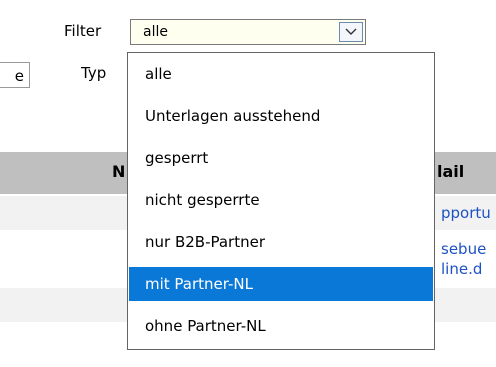 This screenshot has width=496, height=367. What do you see at coordinates (281, 326) in the screenshot?
I see `dropdown-option: ohne Partner-NL` at bounding box center [281, 326].